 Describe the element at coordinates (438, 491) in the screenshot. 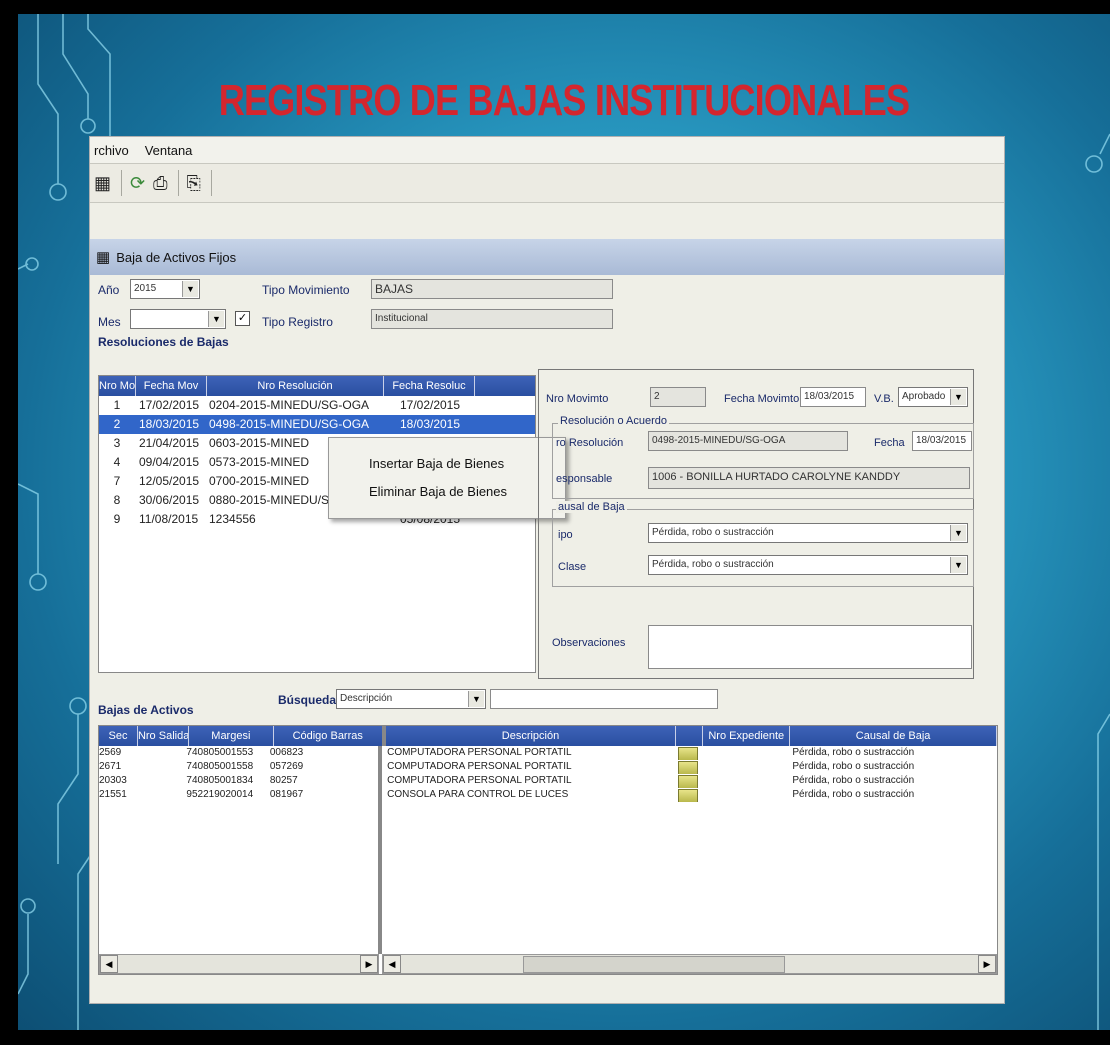

I see `menu-item-eliminar: Eliminar Baja de Bienes` at that location.